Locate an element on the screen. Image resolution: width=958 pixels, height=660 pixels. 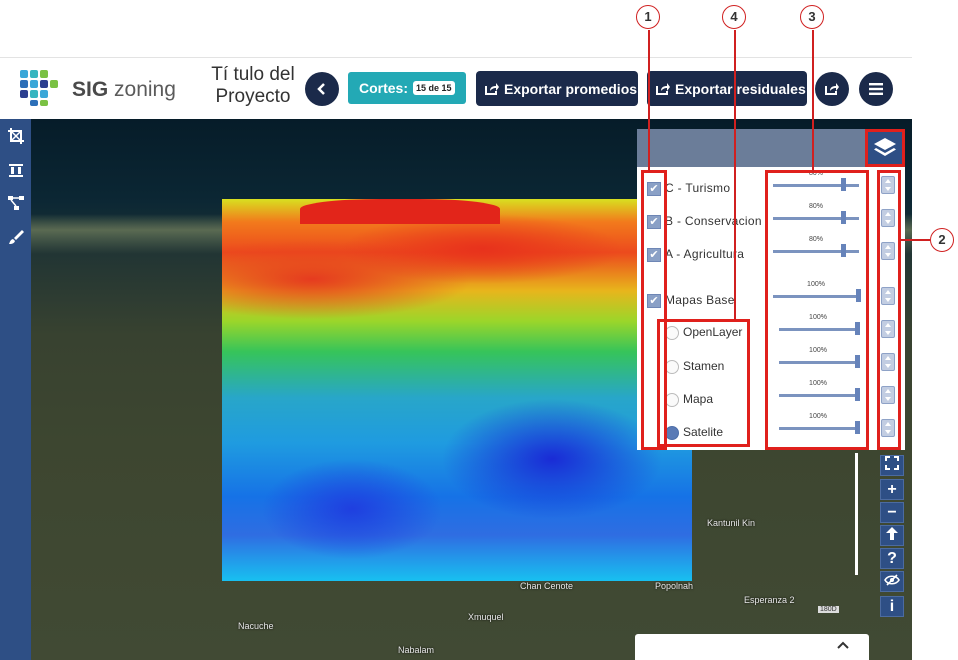
export-averages-label: Exportar promedios is located at coordinates (571, 88).